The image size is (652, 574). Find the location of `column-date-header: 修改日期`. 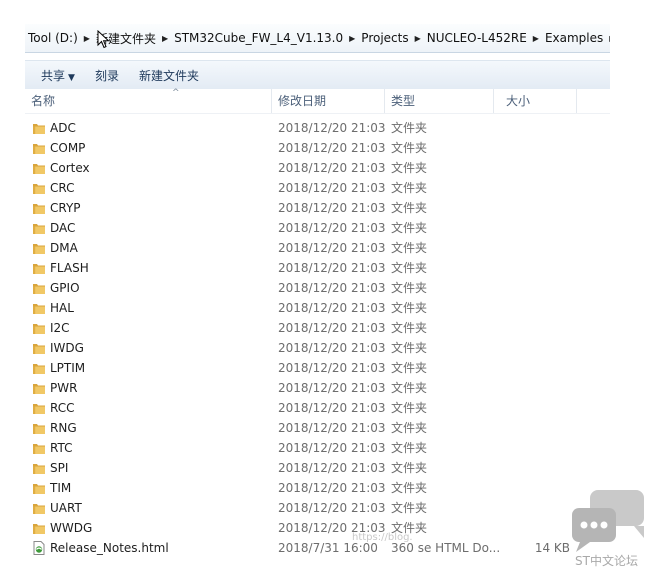

column-date-header: 修改日期 is located at coordinates (331, 101).